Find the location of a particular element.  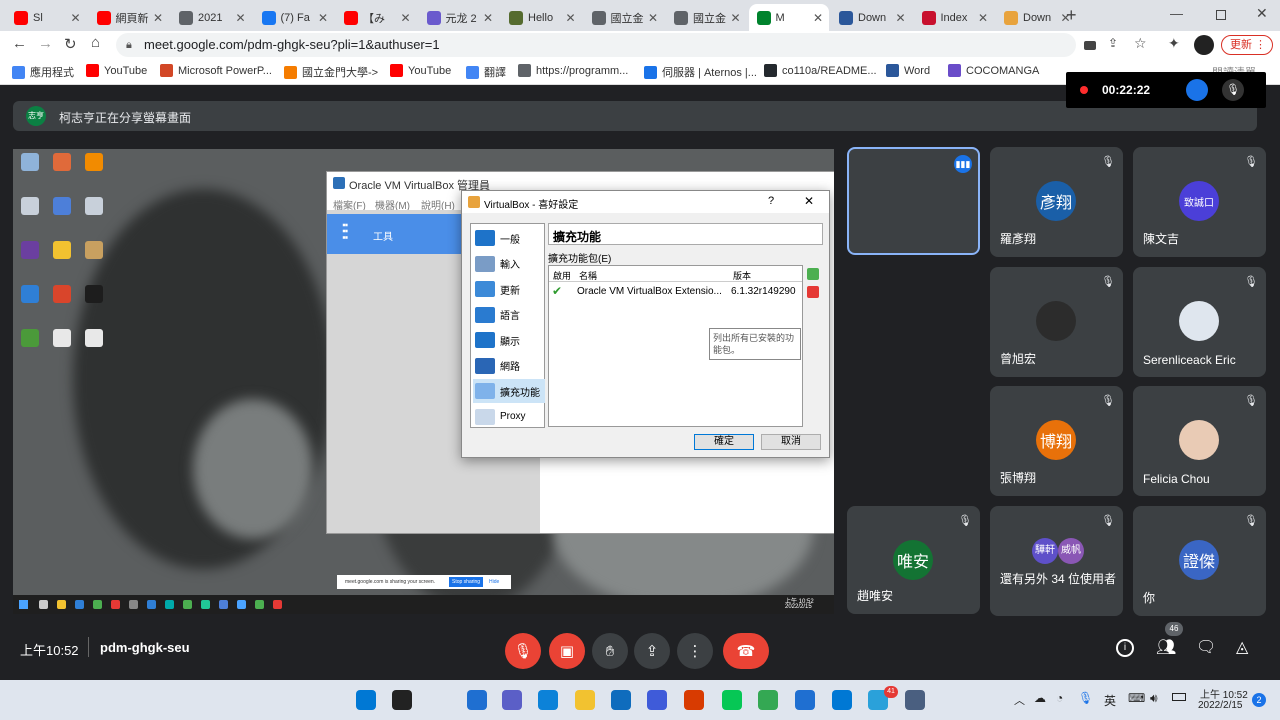

participant-tile: 🎙︎ 證傑你 is located at coordinates (1199, 561).